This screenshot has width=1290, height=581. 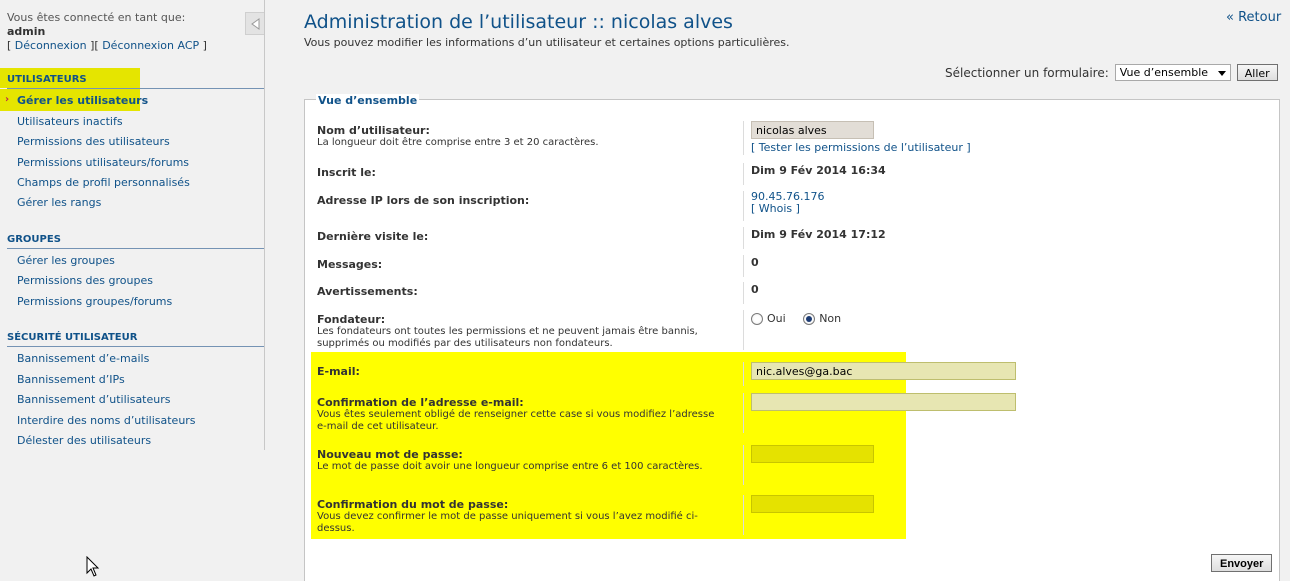 I want to click on back-link: « Retour, so click(x=1253, y=17).